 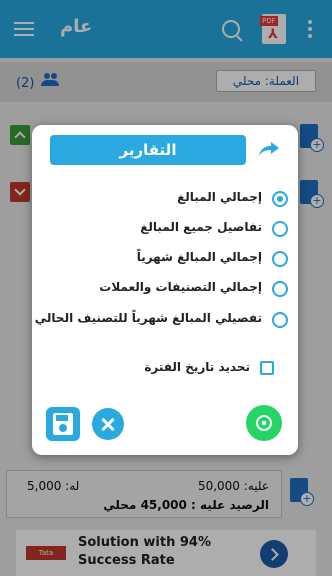 I want to click on option-label: إجمالي التصنيفات والعملات, so click(x=180, y=287).